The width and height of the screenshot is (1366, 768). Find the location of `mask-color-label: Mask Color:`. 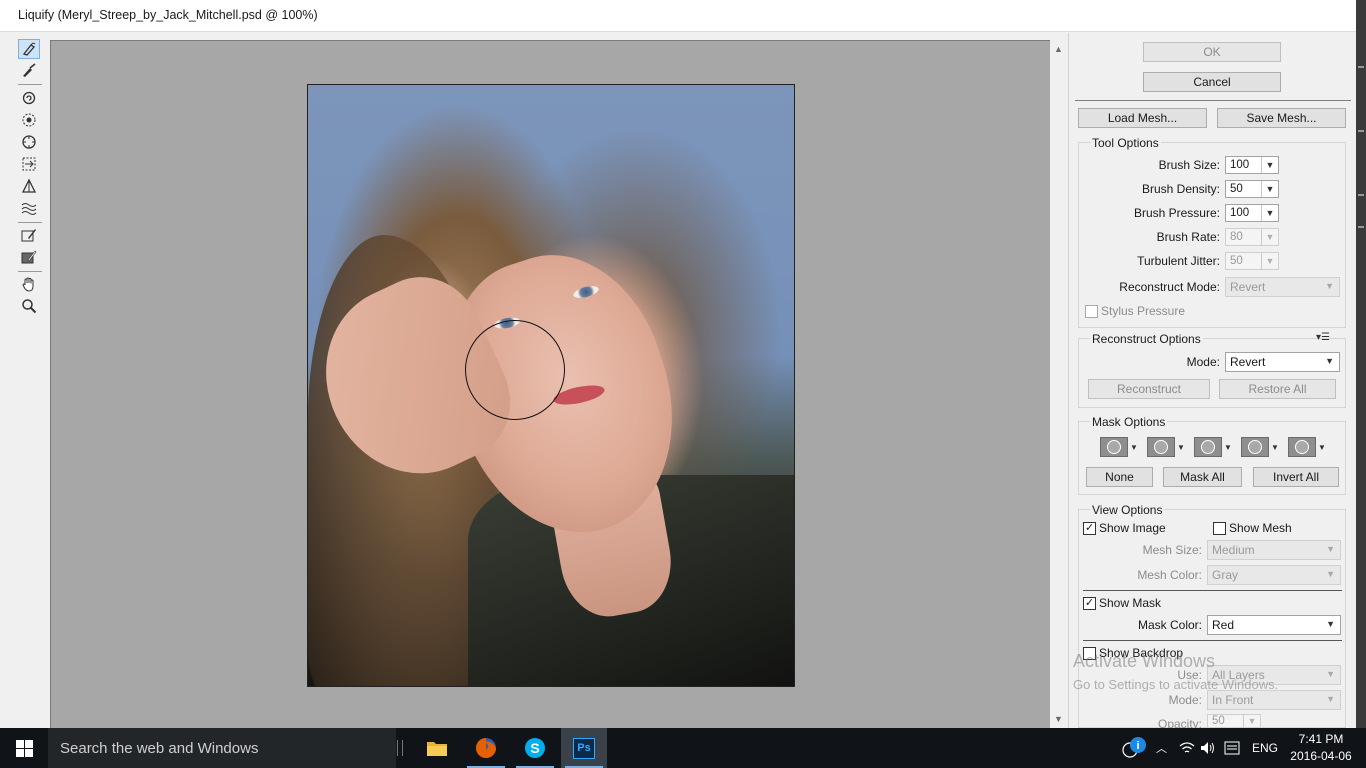

mask-color-label: Mask Color: is located at coordinates (1169, 625).